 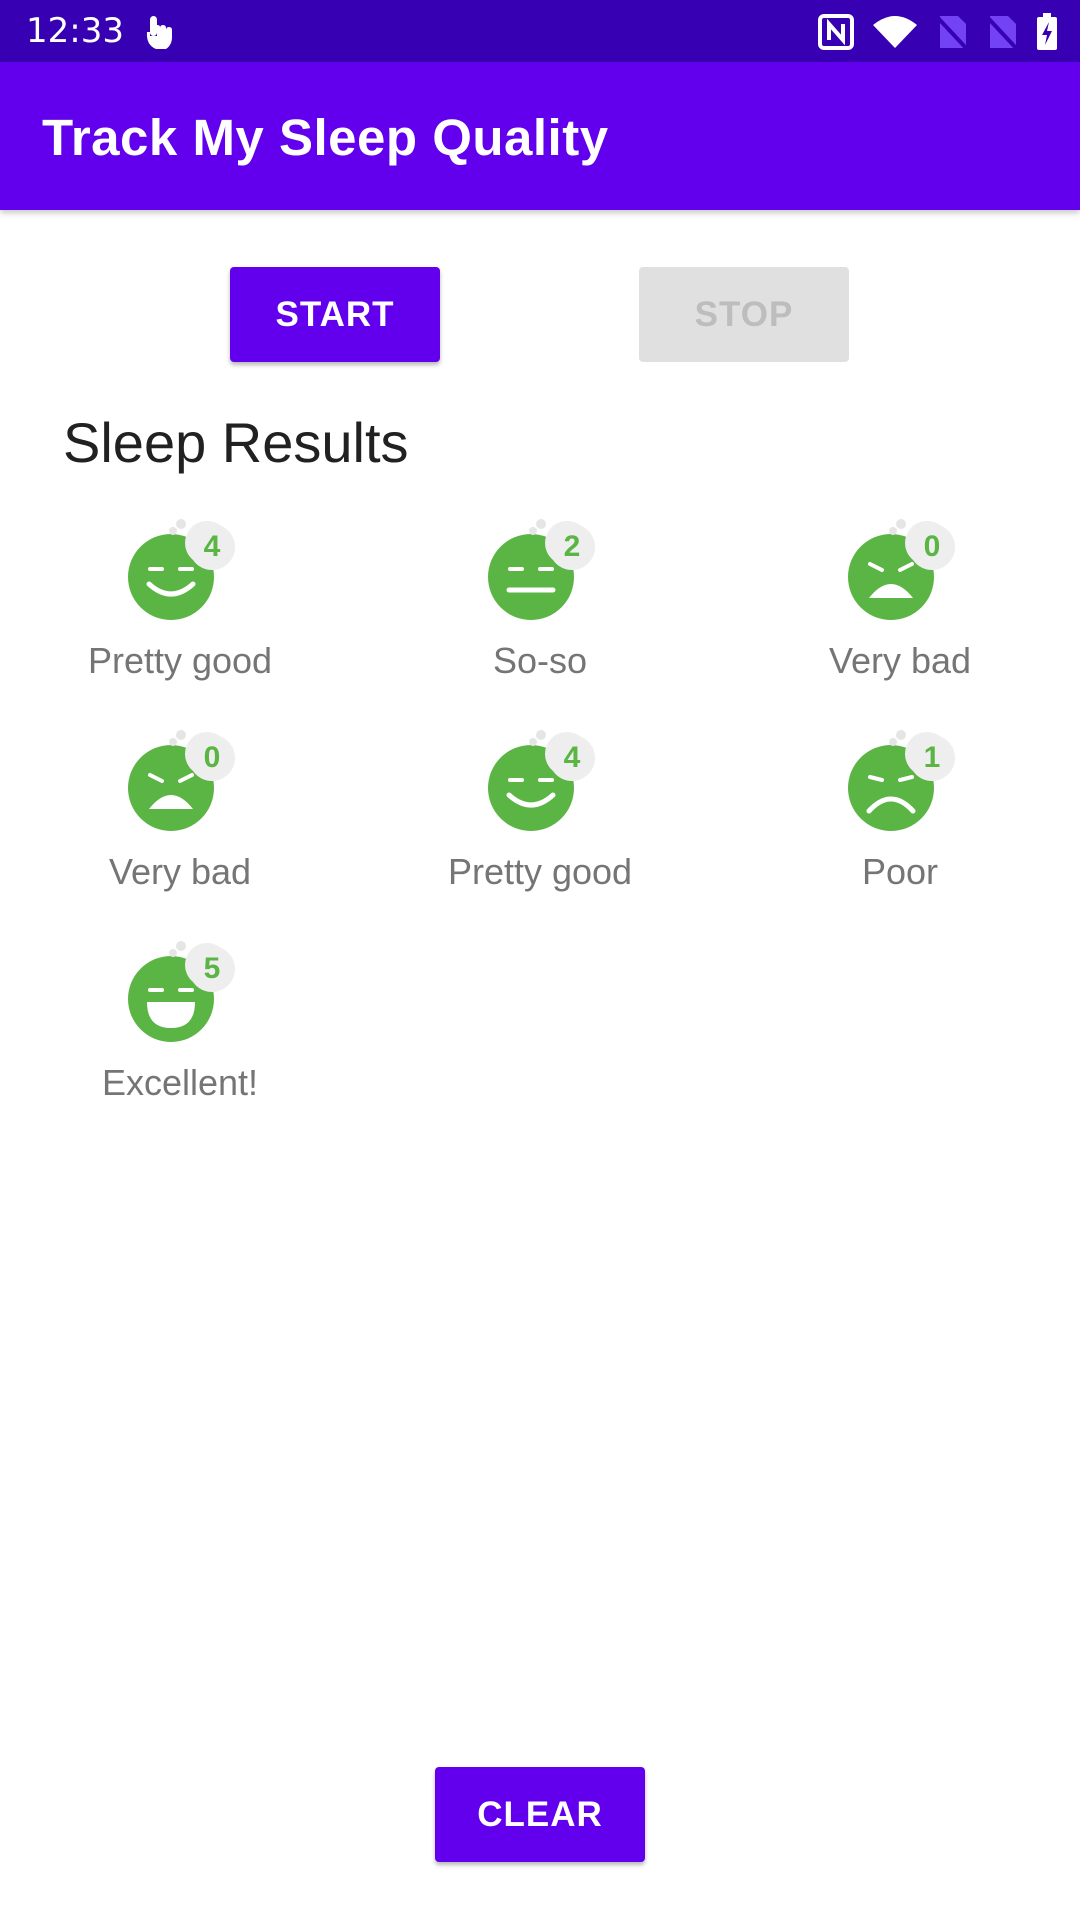 What do you see at coordinates (180, 1037) in the screenshot?
I see `sleep-night-item: 5 Excellent!` at bounding box center [180, 1037].